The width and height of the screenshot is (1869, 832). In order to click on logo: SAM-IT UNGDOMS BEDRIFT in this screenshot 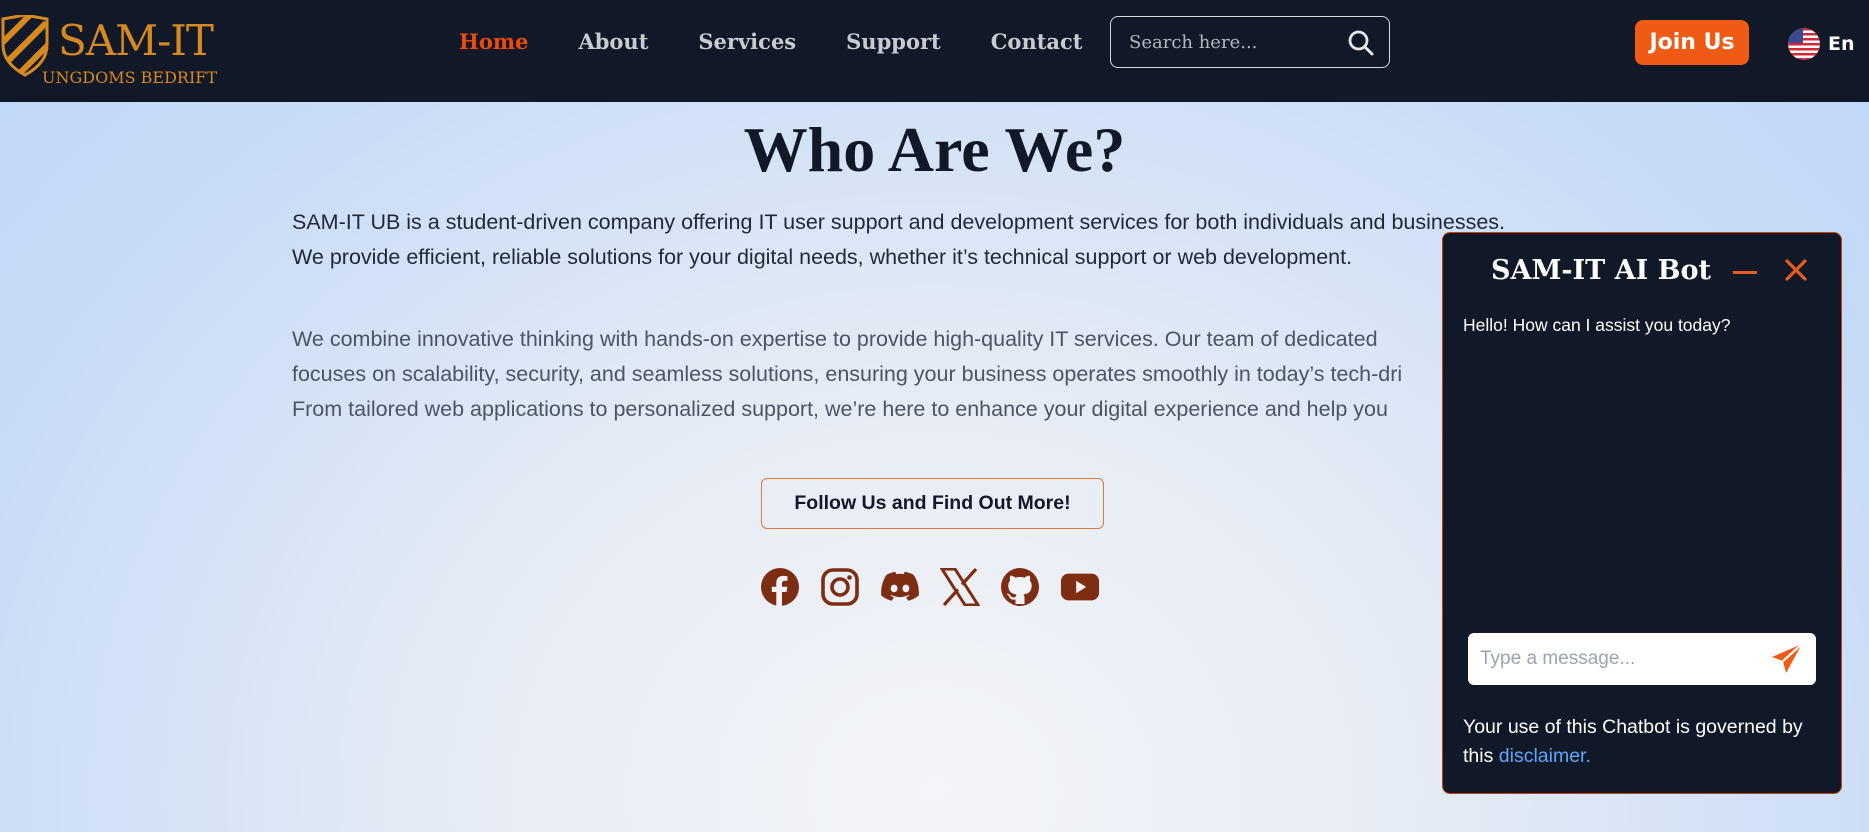, I will do `click(110, 51)`.